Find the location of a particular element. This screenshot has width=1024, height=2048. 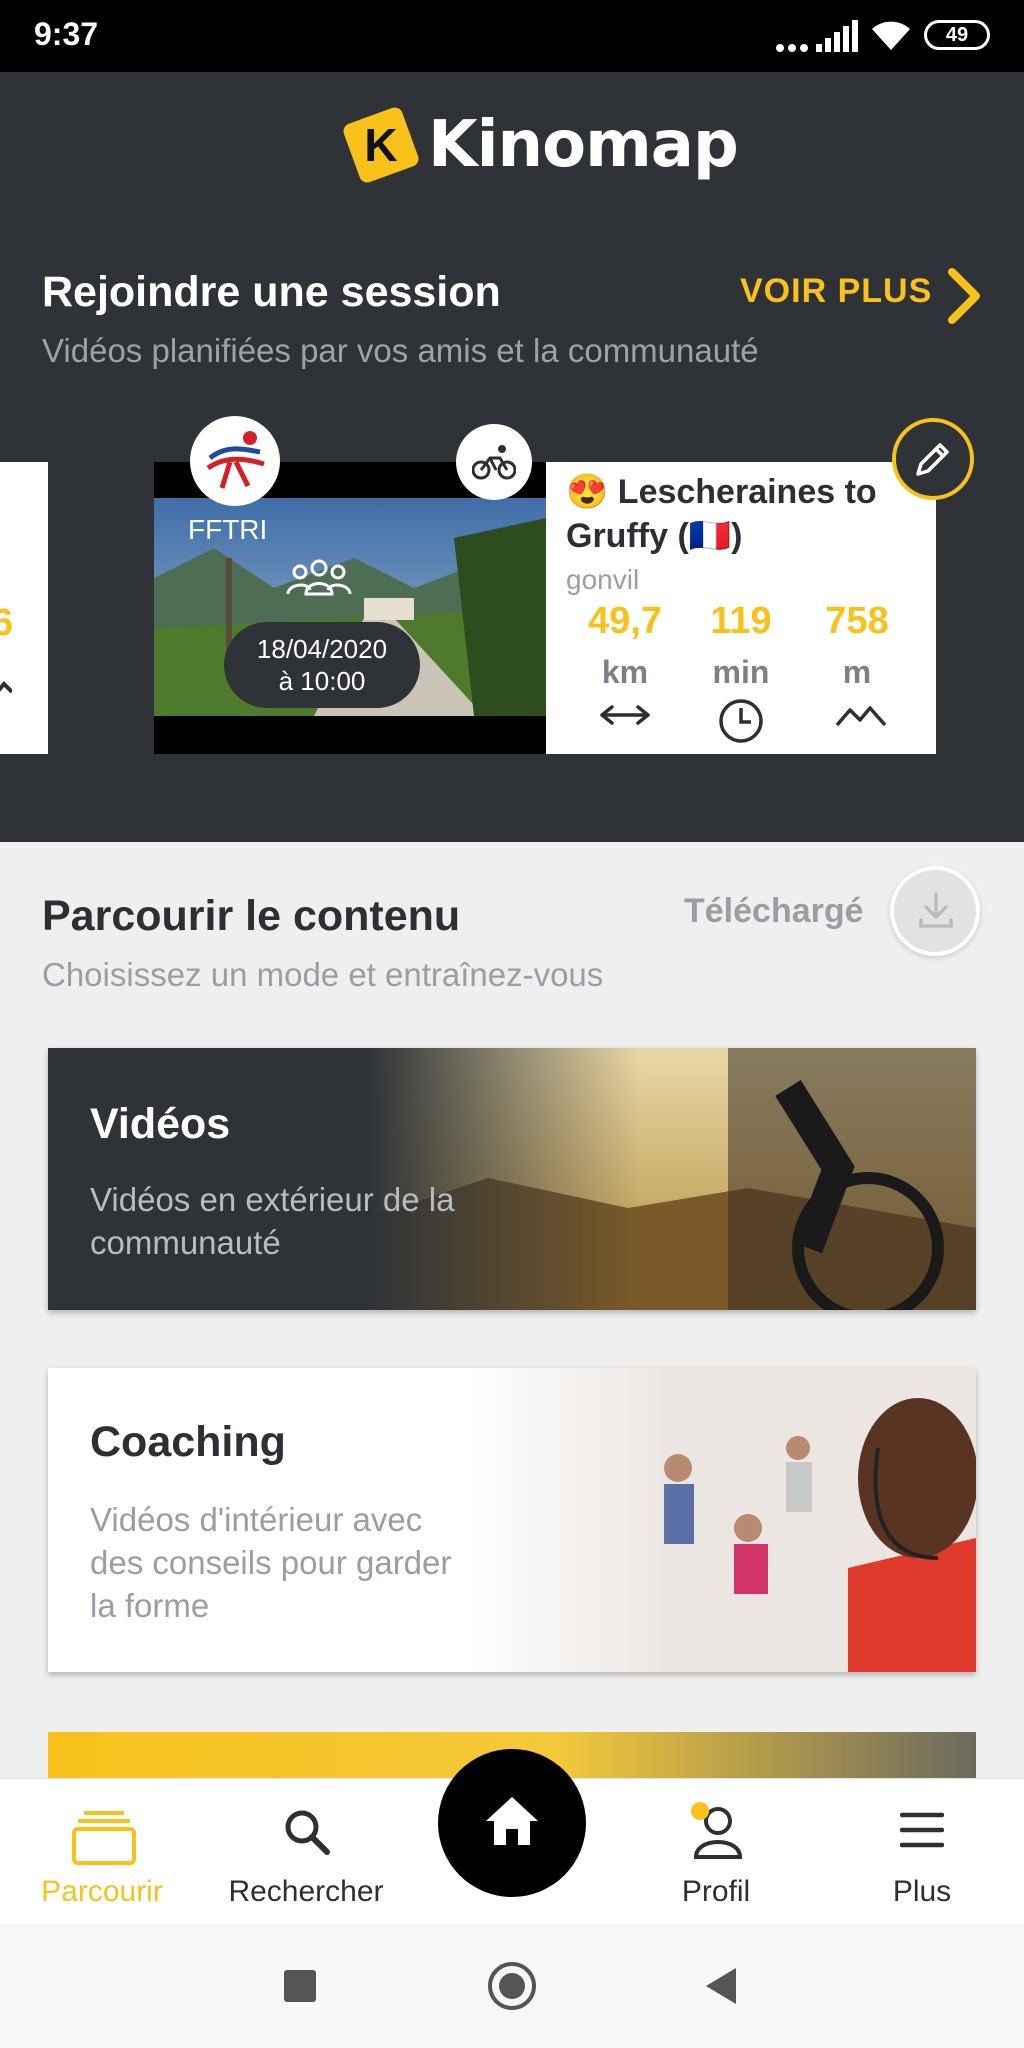

logo-k-badge: K is located at coordinates (381, 145).